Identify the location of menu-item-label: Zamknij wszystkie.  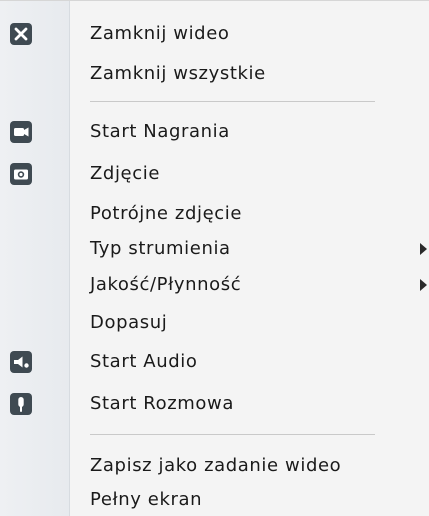
(178, 73).